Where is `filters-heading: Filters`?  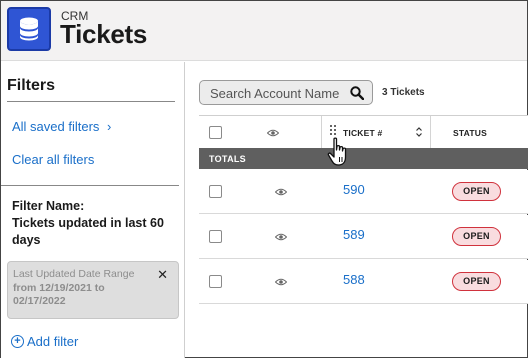
filters-heading: Filters is located at coordinates (31, 85).